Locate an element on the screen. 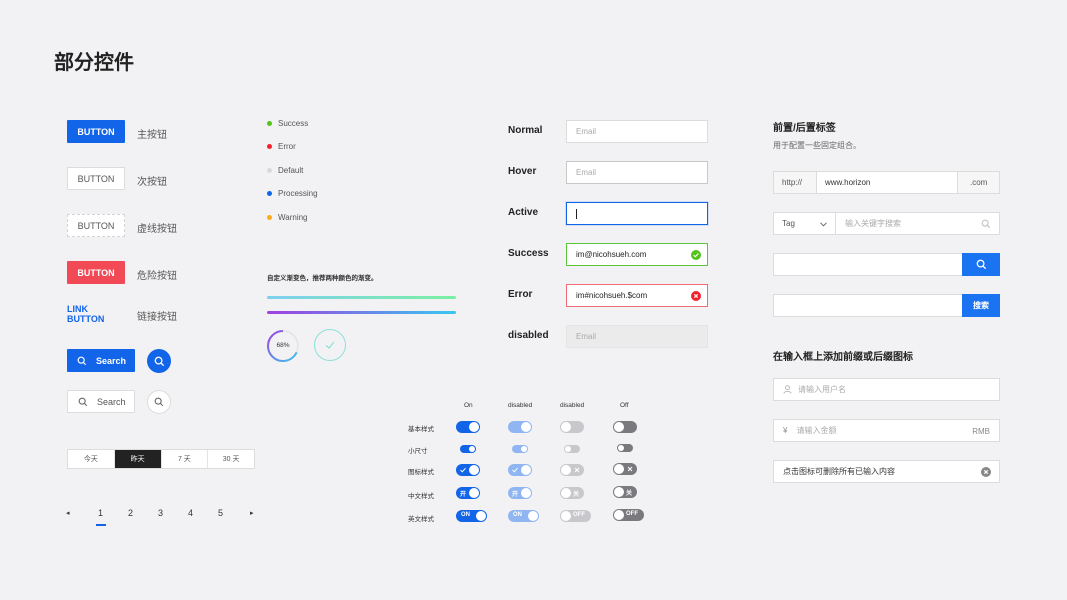 The width and height of the screenshot is (1067, 600). page-5: 5 is located at coordinates (220, 513).